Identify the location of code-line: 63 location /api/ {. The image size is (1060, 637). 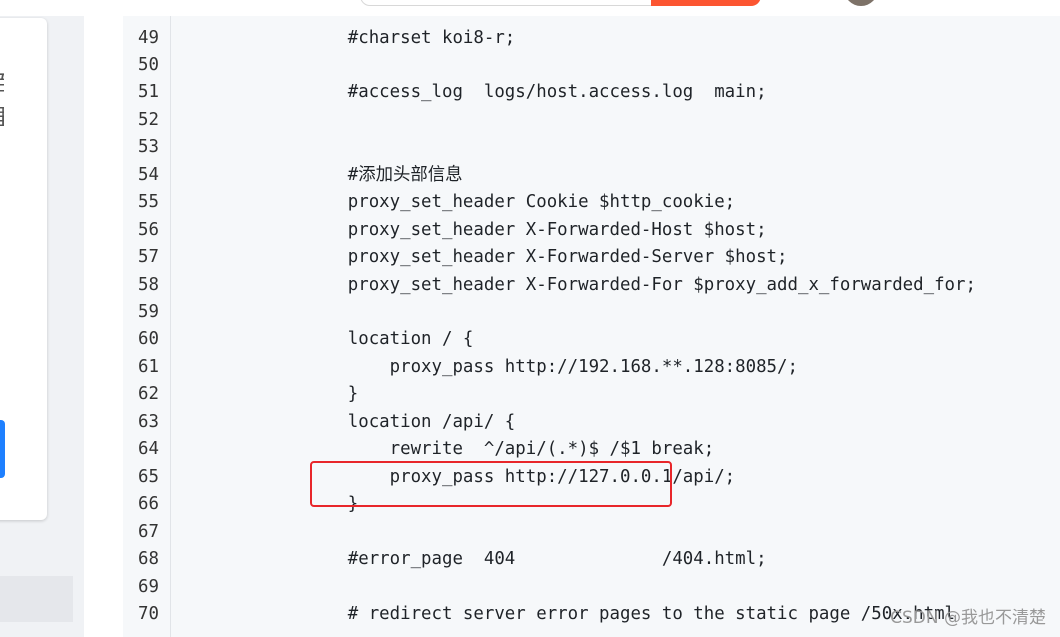
(591, 423).